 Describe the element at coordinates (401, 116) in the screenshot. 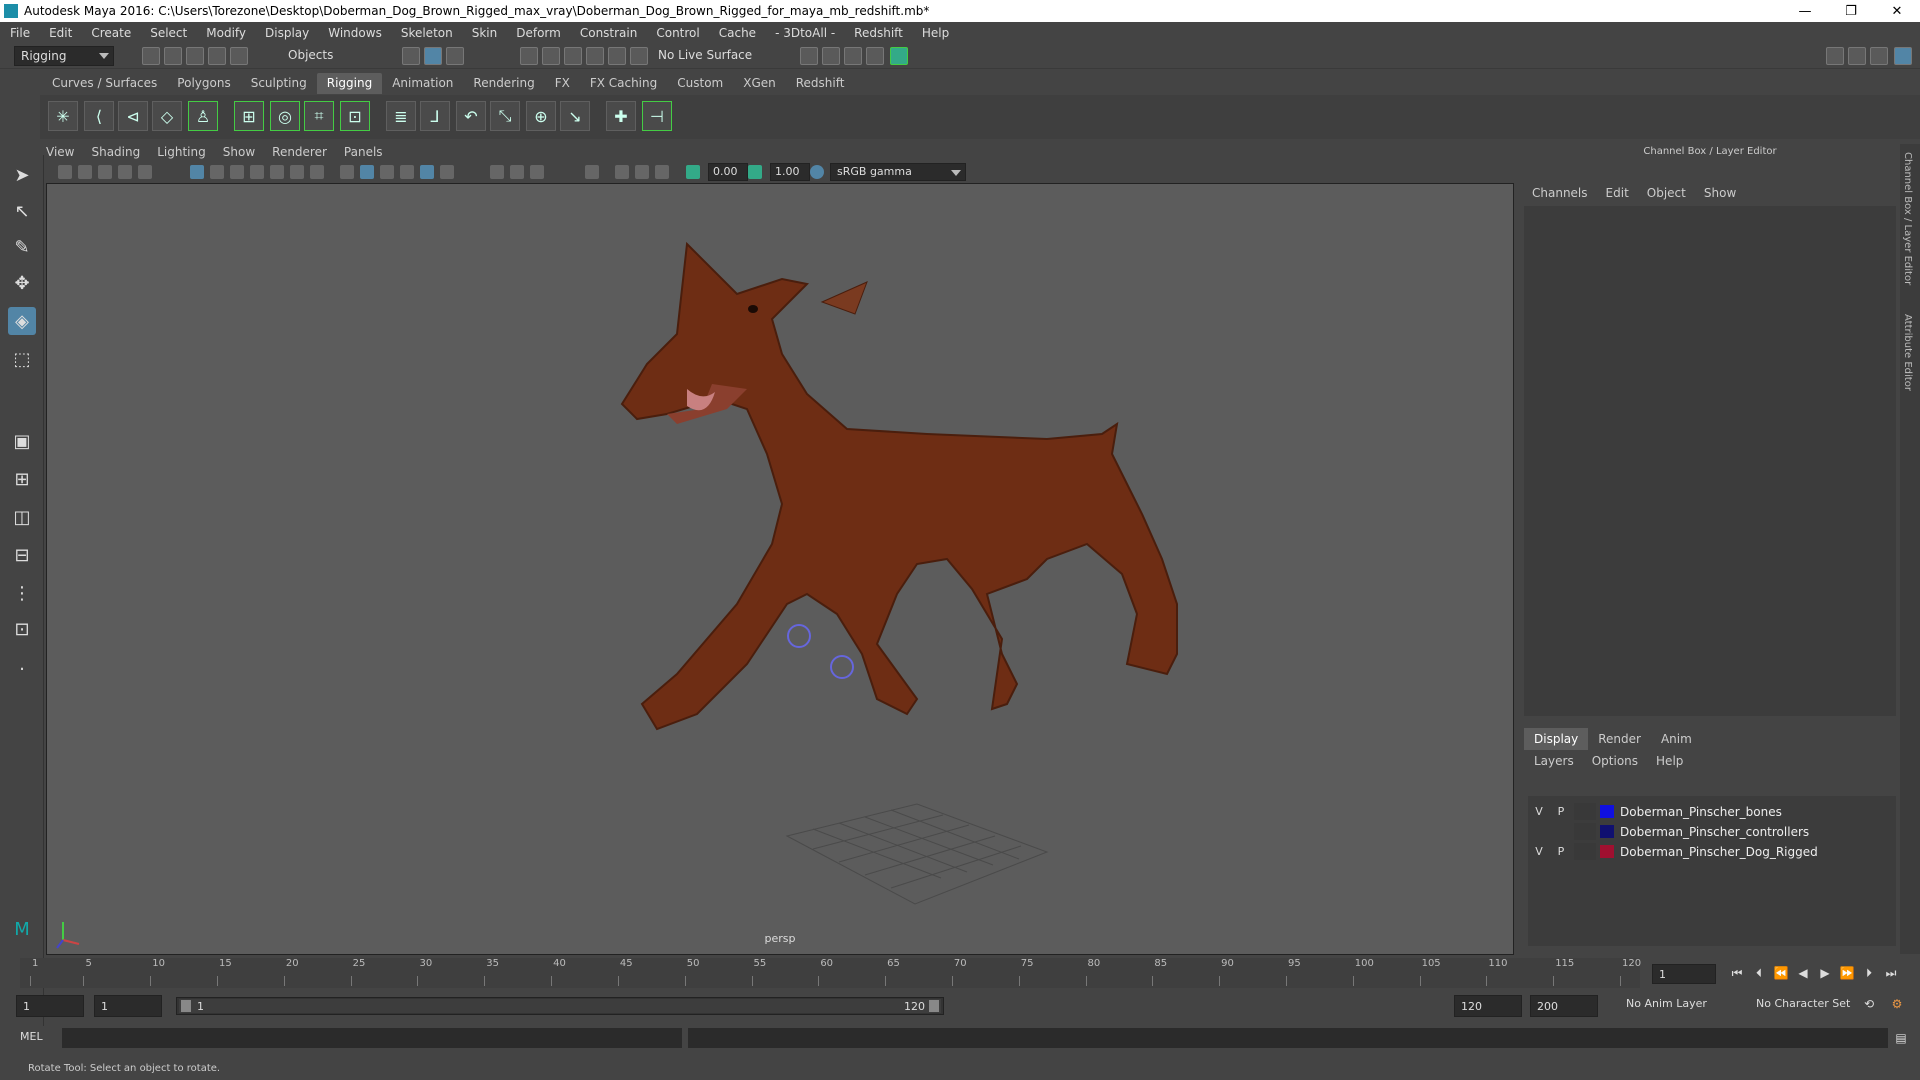

I see `skin-weights-icon: ≣` at that location.